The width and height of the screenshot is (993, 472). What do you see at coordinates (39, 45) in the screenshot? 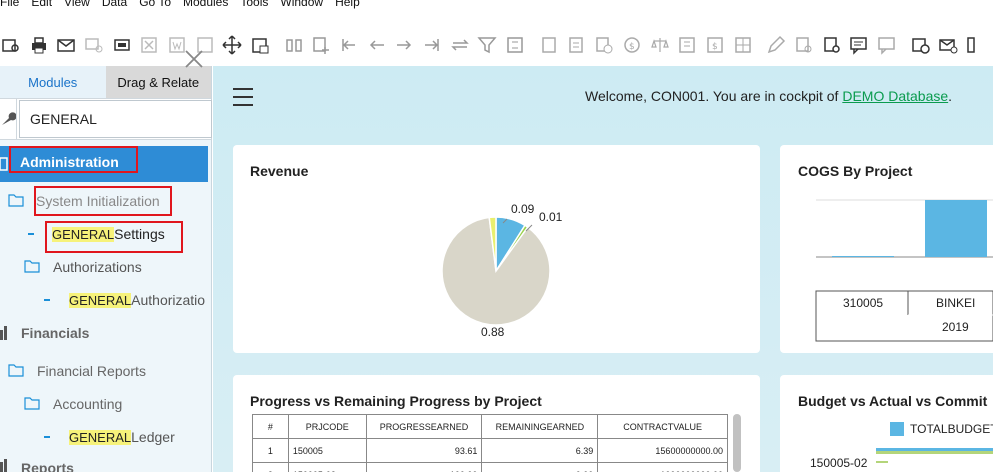
I see `print-icon` at bounding box center [39, 45].